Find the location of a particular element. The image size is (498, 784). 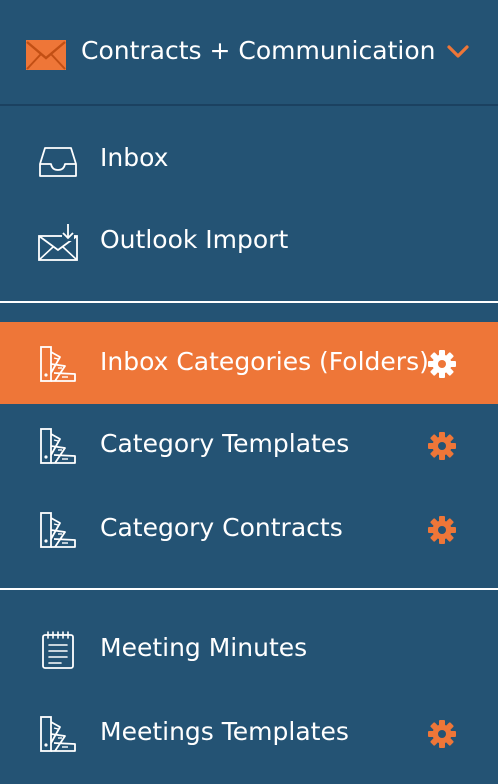

menu-item-label: Category Templates is located at coordinates (225, 443).